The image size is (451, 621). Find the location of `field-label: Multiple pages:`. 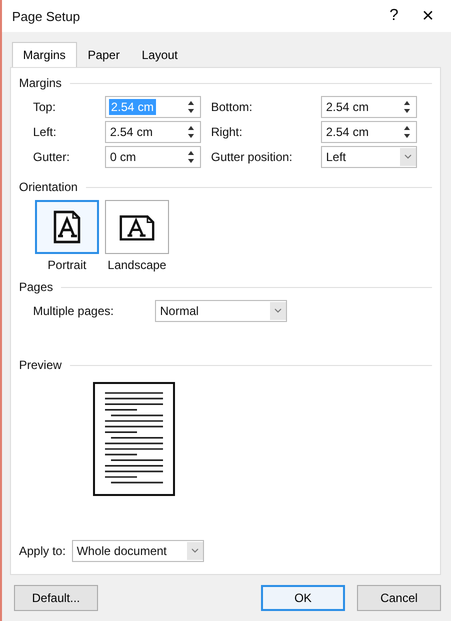

field-label: Multiple pages: is located at coordinates (74, 311).